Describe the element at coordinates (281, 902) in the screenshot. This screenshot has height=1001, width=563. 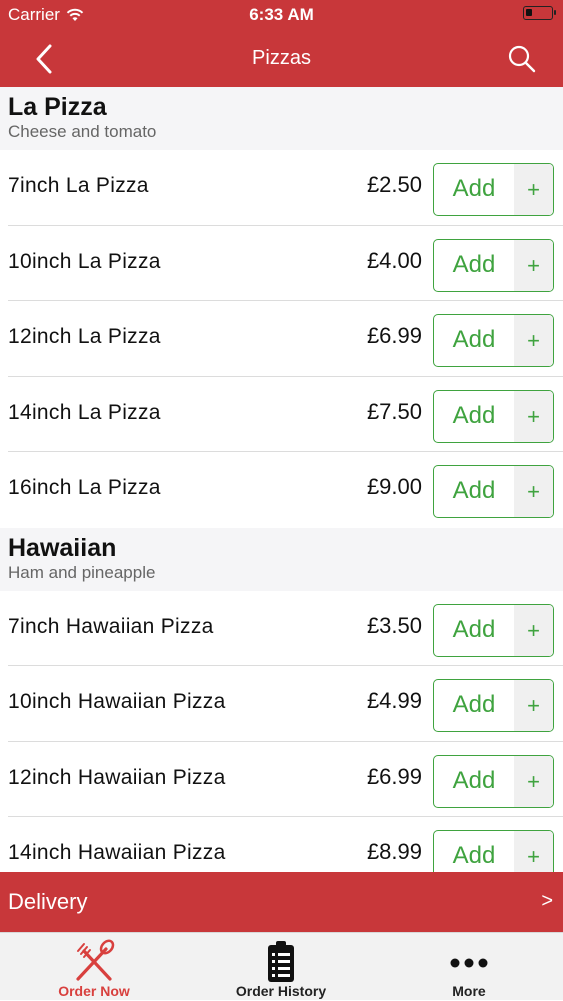
I see `delivery-bar: Delivery >` at that location.